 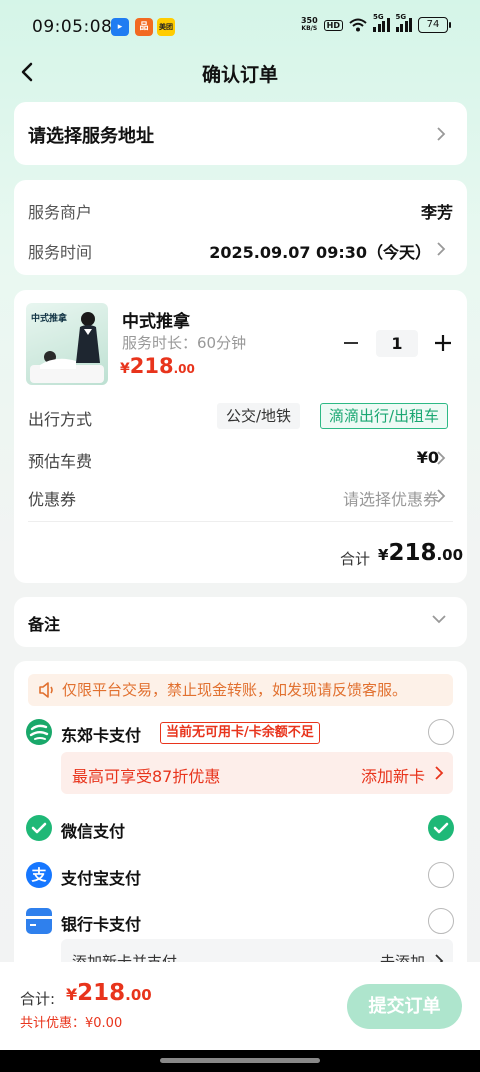 I want to click on dongjiao-promo: 最高可享受87折优惠 添加新卡, so click(x=257, y=773).